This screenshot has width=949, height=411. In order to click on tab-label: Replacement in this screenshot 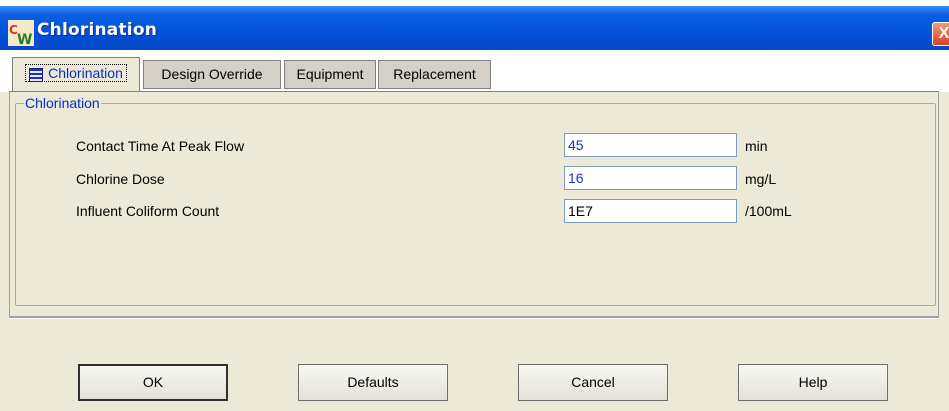, I will do `click(434, 74)`.